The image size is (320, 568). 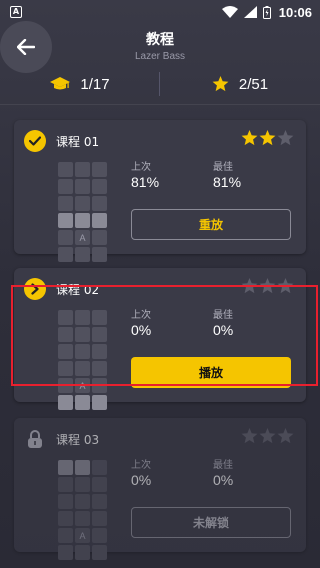 What do you see at coordinates (160, 56) in the screenshot?
I see `page-subtitle: Lazer Bass` at bounding box center [160, 56].